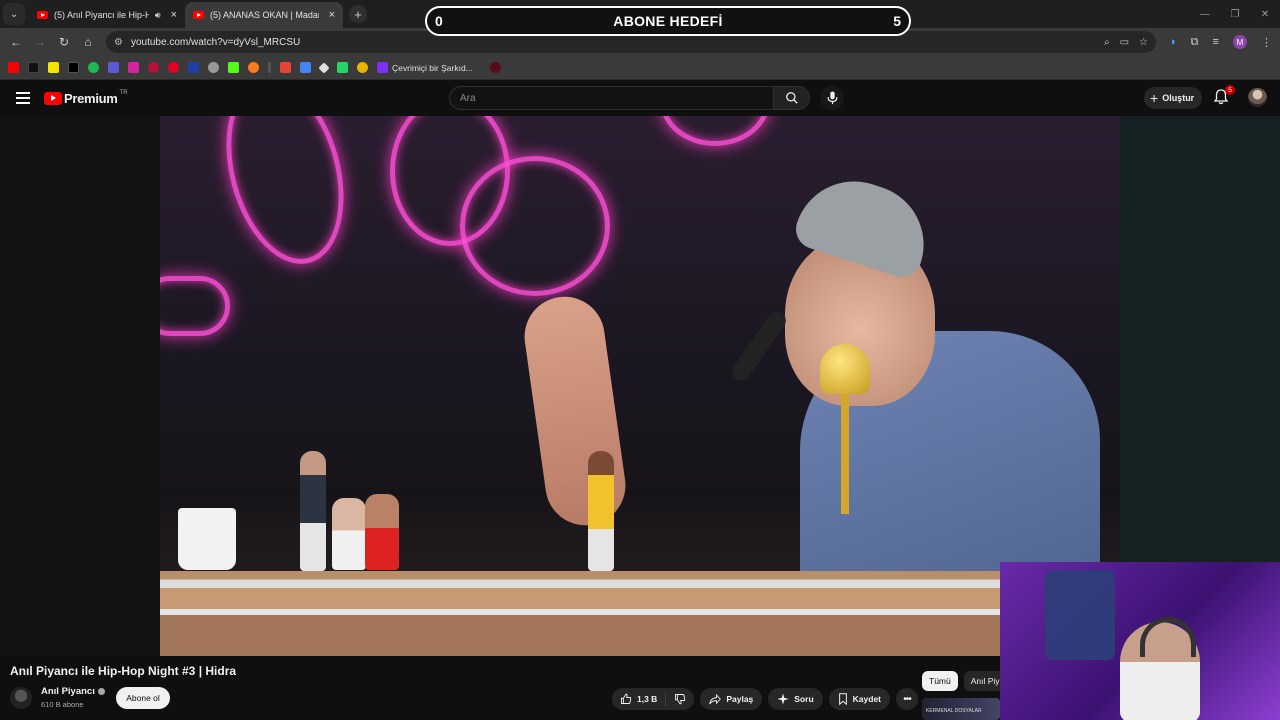  What do you see at coordinates (1107, 42) in the screenshot?
I see `zoom-icon: ⌕` at bounding box center [1107, 42].